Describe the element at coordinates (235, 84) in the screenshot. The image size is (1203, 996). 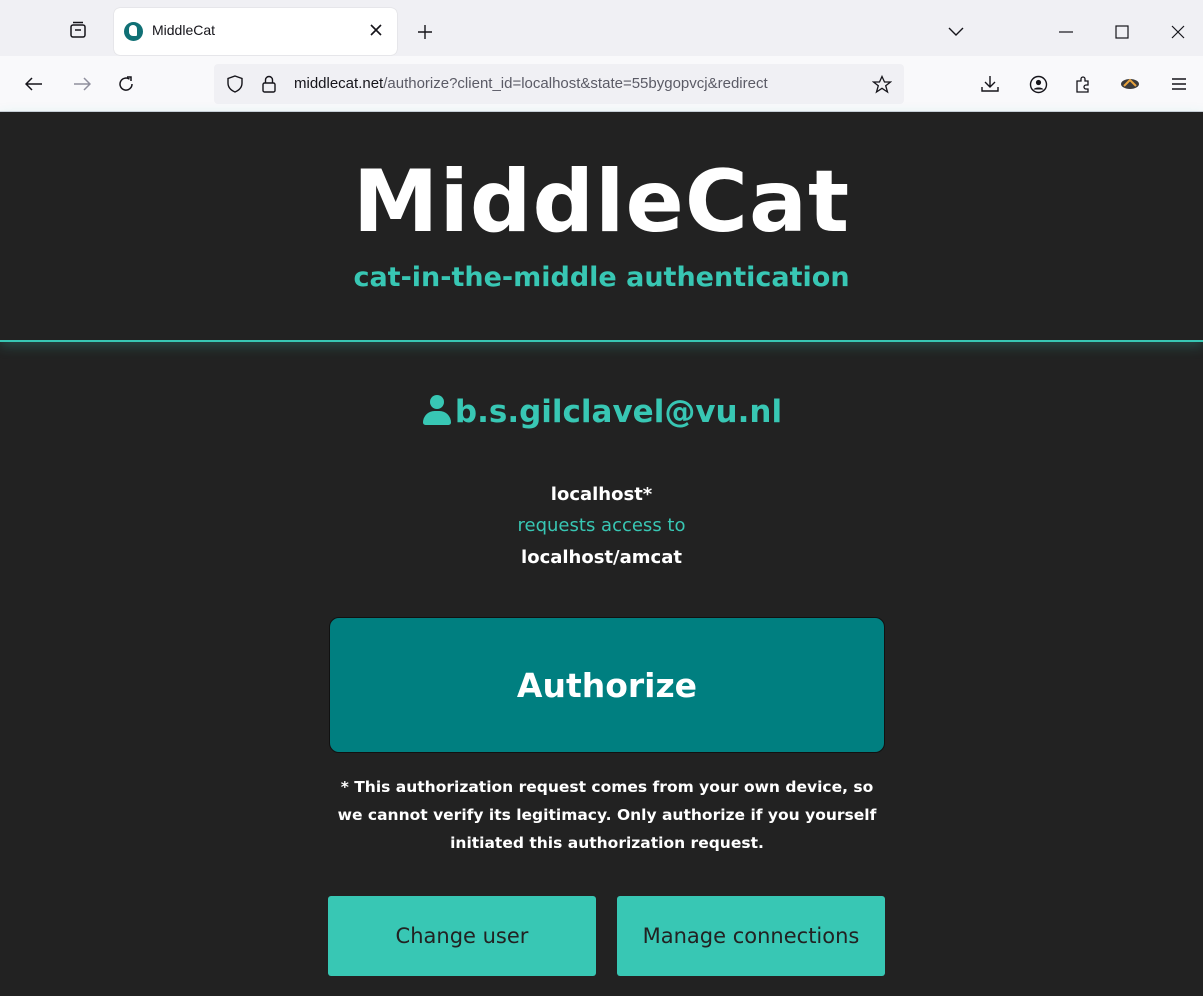
I see `tracking-protection-shield-icon` at that location.